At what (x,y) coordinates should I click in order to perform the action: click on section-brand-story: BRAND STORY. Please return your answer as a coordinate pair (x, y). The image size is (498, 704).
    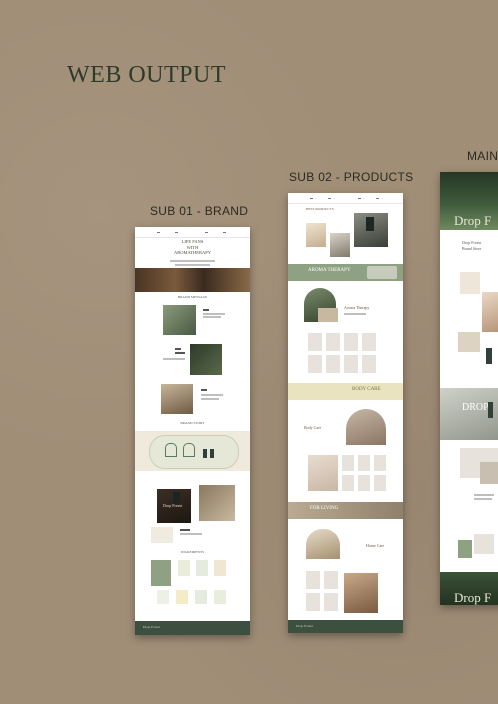
    Looking at the image, I should click on (192, 423).